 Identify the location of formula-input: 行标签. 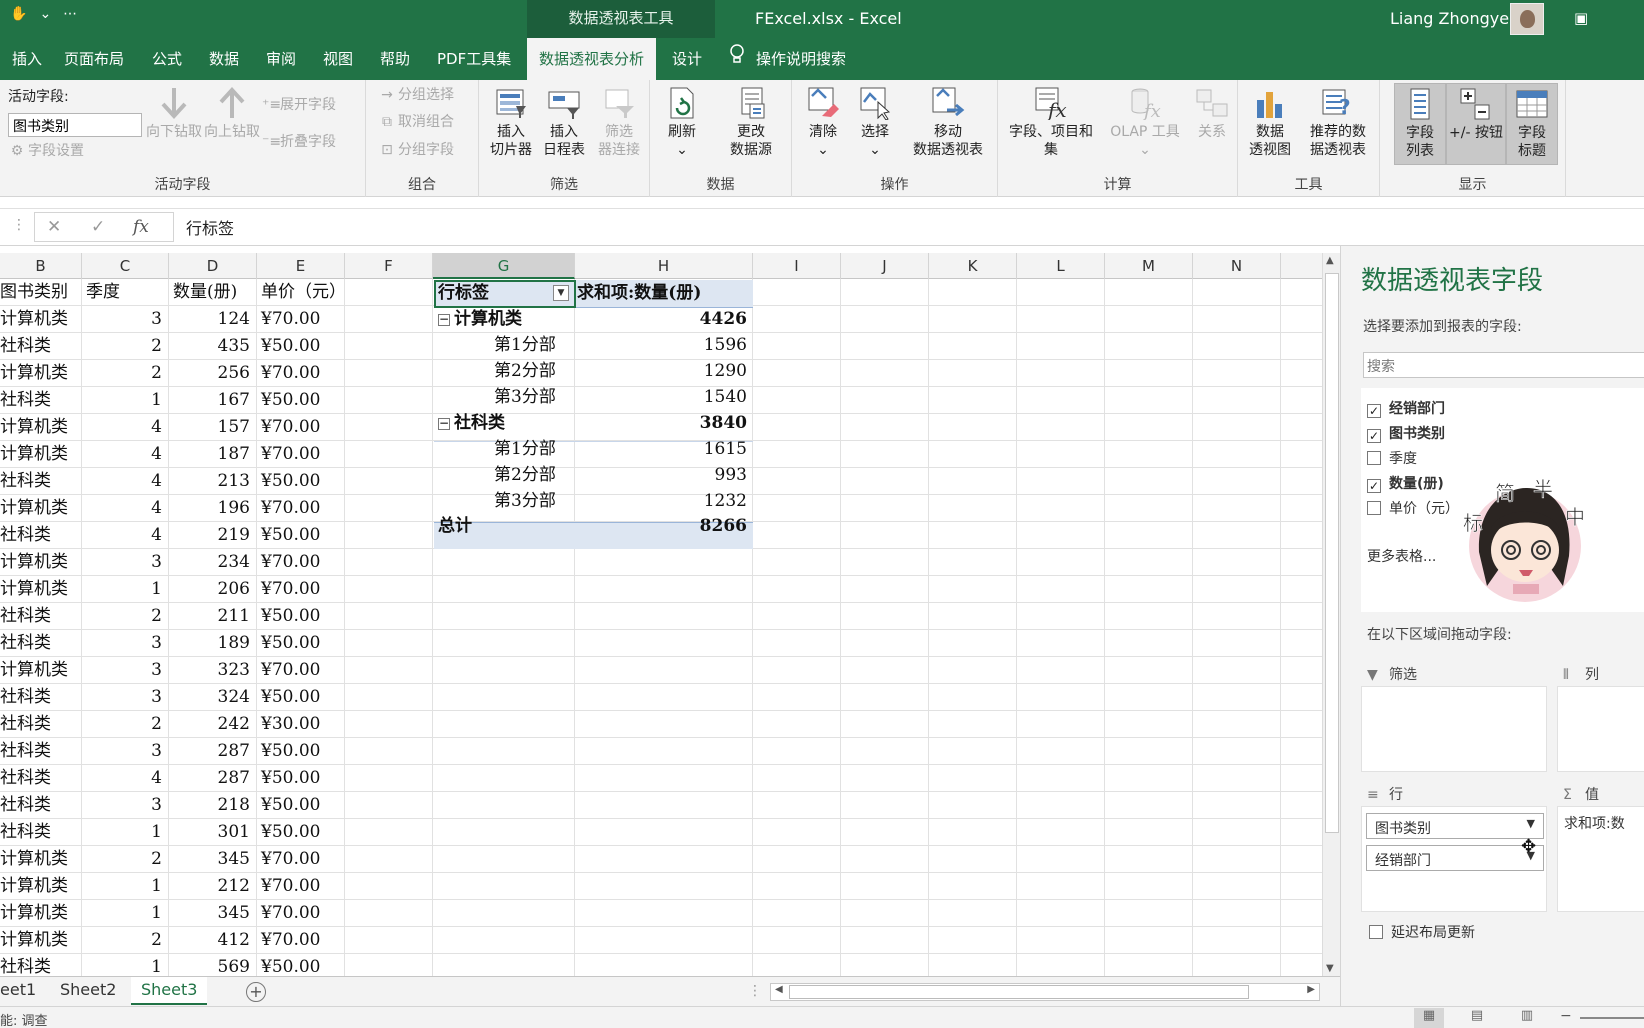
(210, 227).